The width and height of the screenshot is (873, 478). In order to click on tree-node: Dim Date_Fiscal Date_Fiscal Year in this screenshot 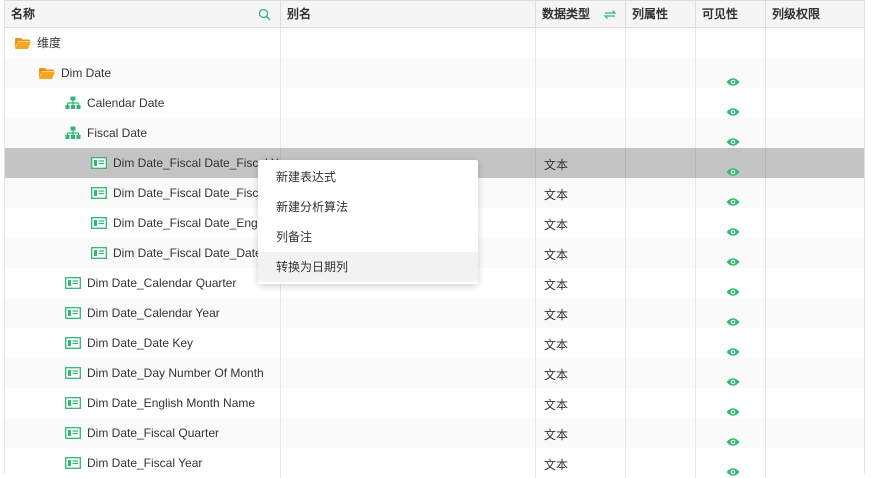, I will do `click(142, 163)`.